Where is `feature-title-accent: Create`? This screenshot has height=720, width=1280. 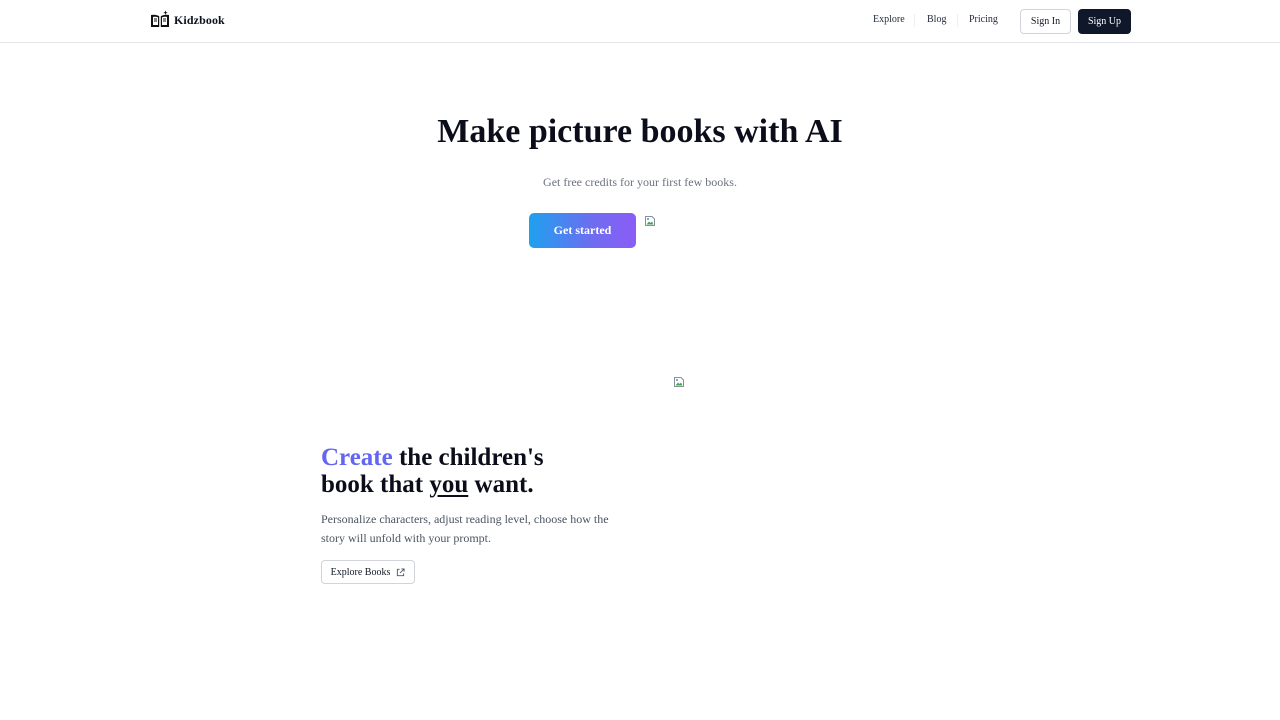
feature-title-accent: Create is located at coordinates (357, 457).